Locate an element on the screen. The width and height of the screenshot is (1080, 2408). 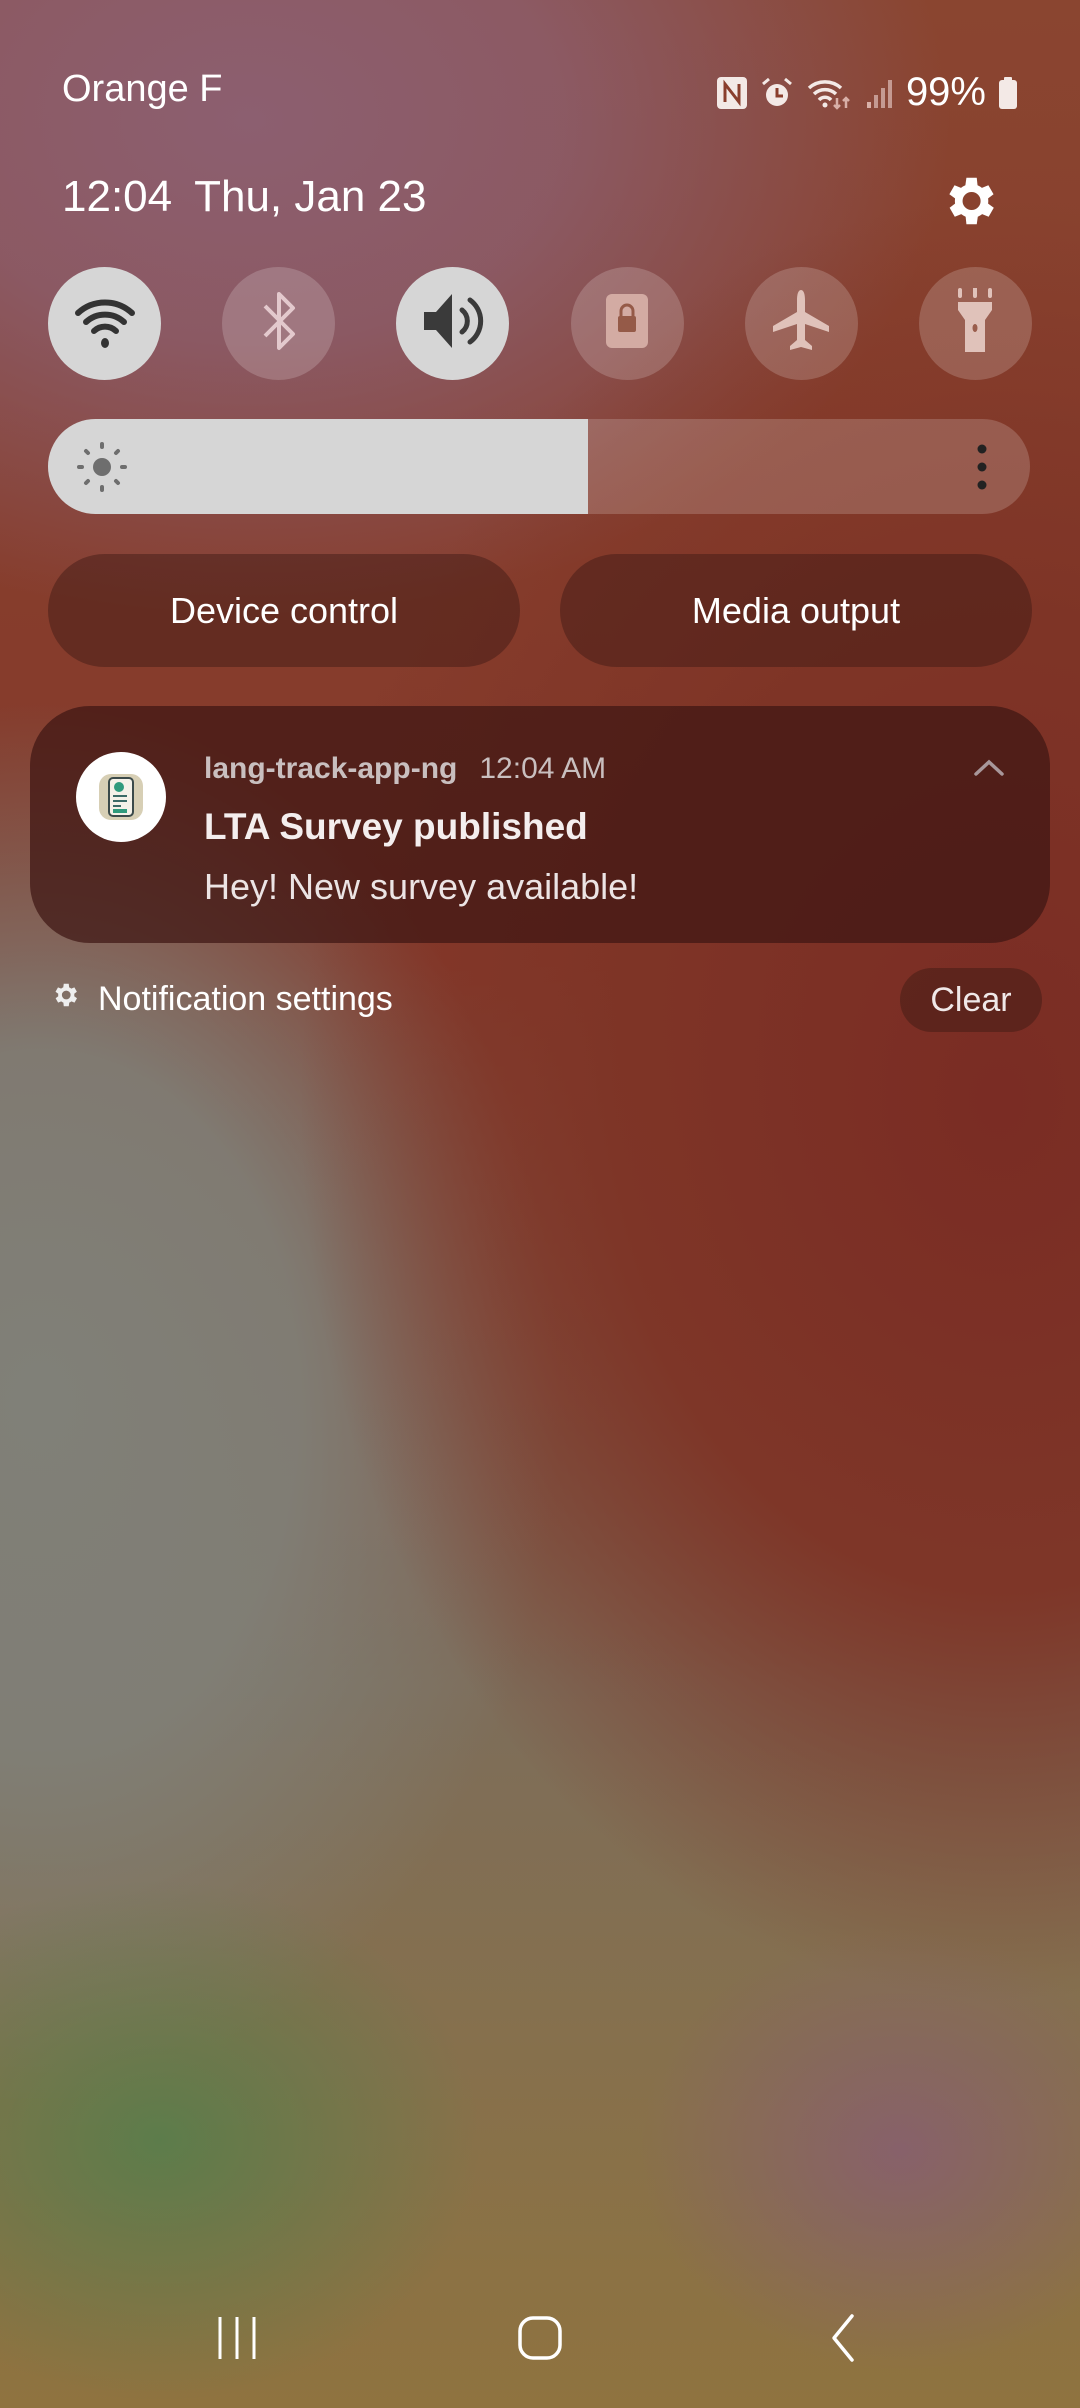
tile-bluetooth is located at coordinates (279, 323).